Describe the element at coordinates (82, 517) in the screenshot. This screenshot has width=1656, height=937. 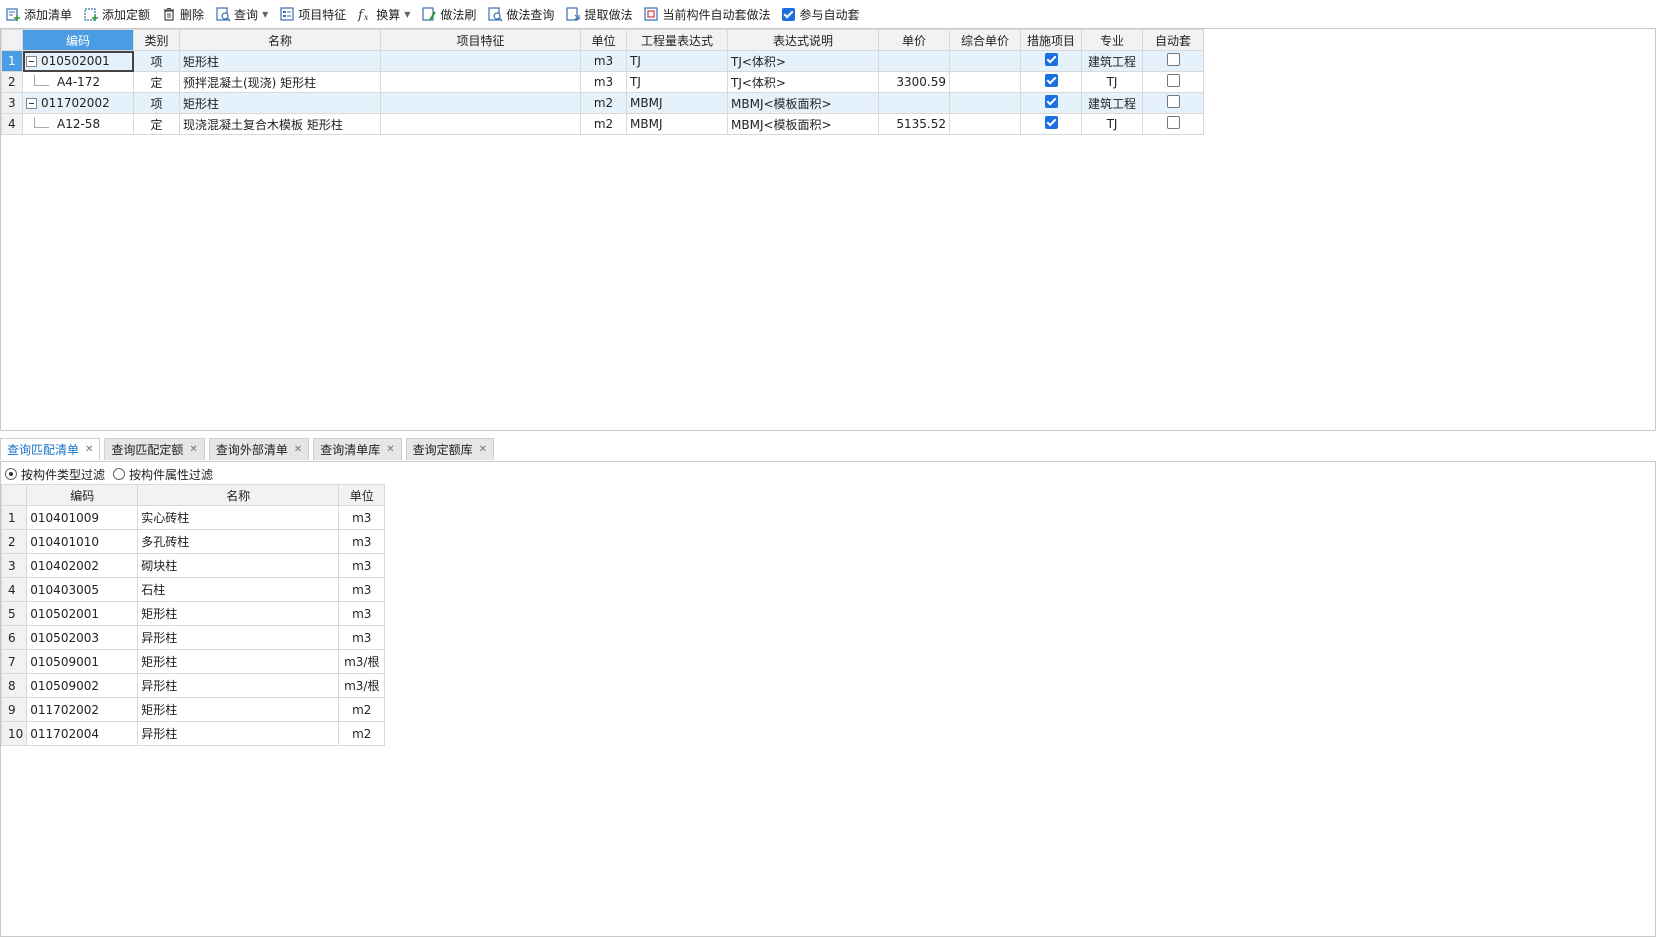
I see `code-cell: 010401009` at that location.